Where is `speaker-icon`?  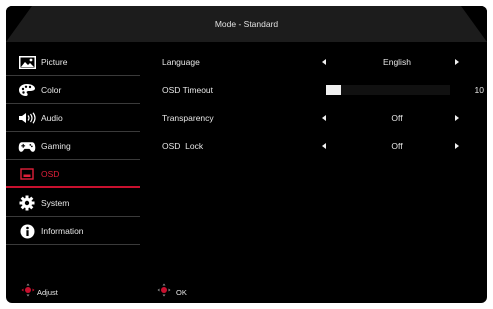 speaker-icon is located at coordinates (27, 118).